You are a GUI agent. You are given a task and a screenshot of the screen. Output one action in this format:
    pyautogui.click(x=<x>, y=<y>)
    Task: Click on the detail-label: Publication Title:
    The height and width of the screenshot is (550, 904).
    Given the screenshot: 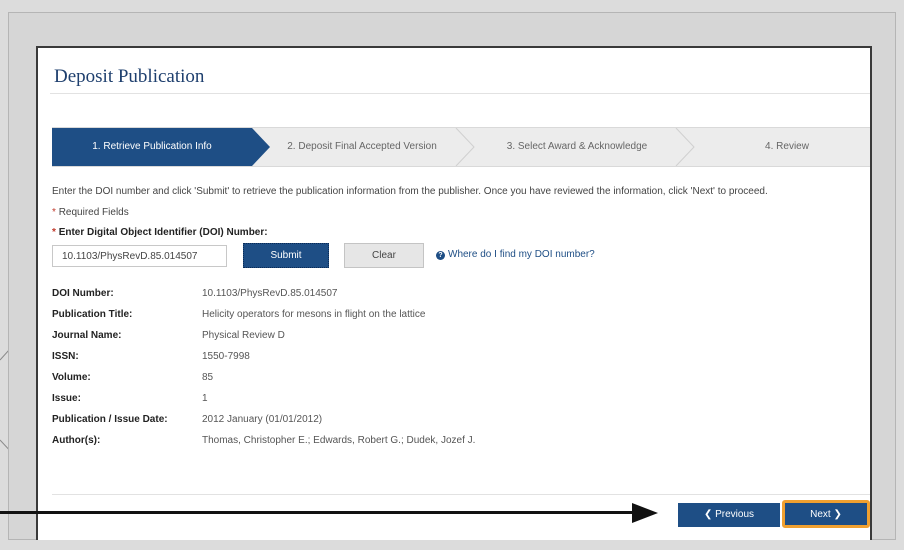 What is the action you would take?
    pyautogui.click(x=92, y=314)
    